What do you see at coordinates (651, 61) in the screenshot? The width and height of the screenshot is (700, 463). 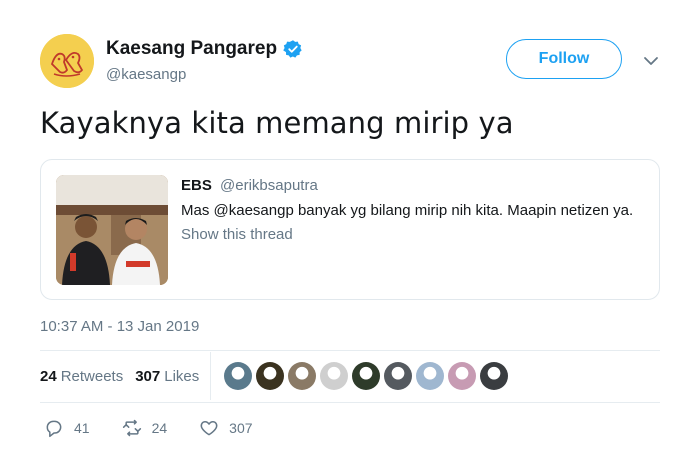 I see `chevron-down-icon` at bounding box center [651, 61].